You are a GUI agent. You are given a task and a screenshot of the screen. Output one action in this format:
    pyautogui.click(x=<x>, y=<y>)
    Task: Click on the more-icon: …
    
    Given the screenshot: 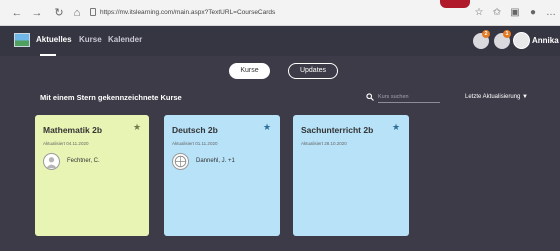 What is the action you would take?
    pyautogui.click(x=551, y=13)
    